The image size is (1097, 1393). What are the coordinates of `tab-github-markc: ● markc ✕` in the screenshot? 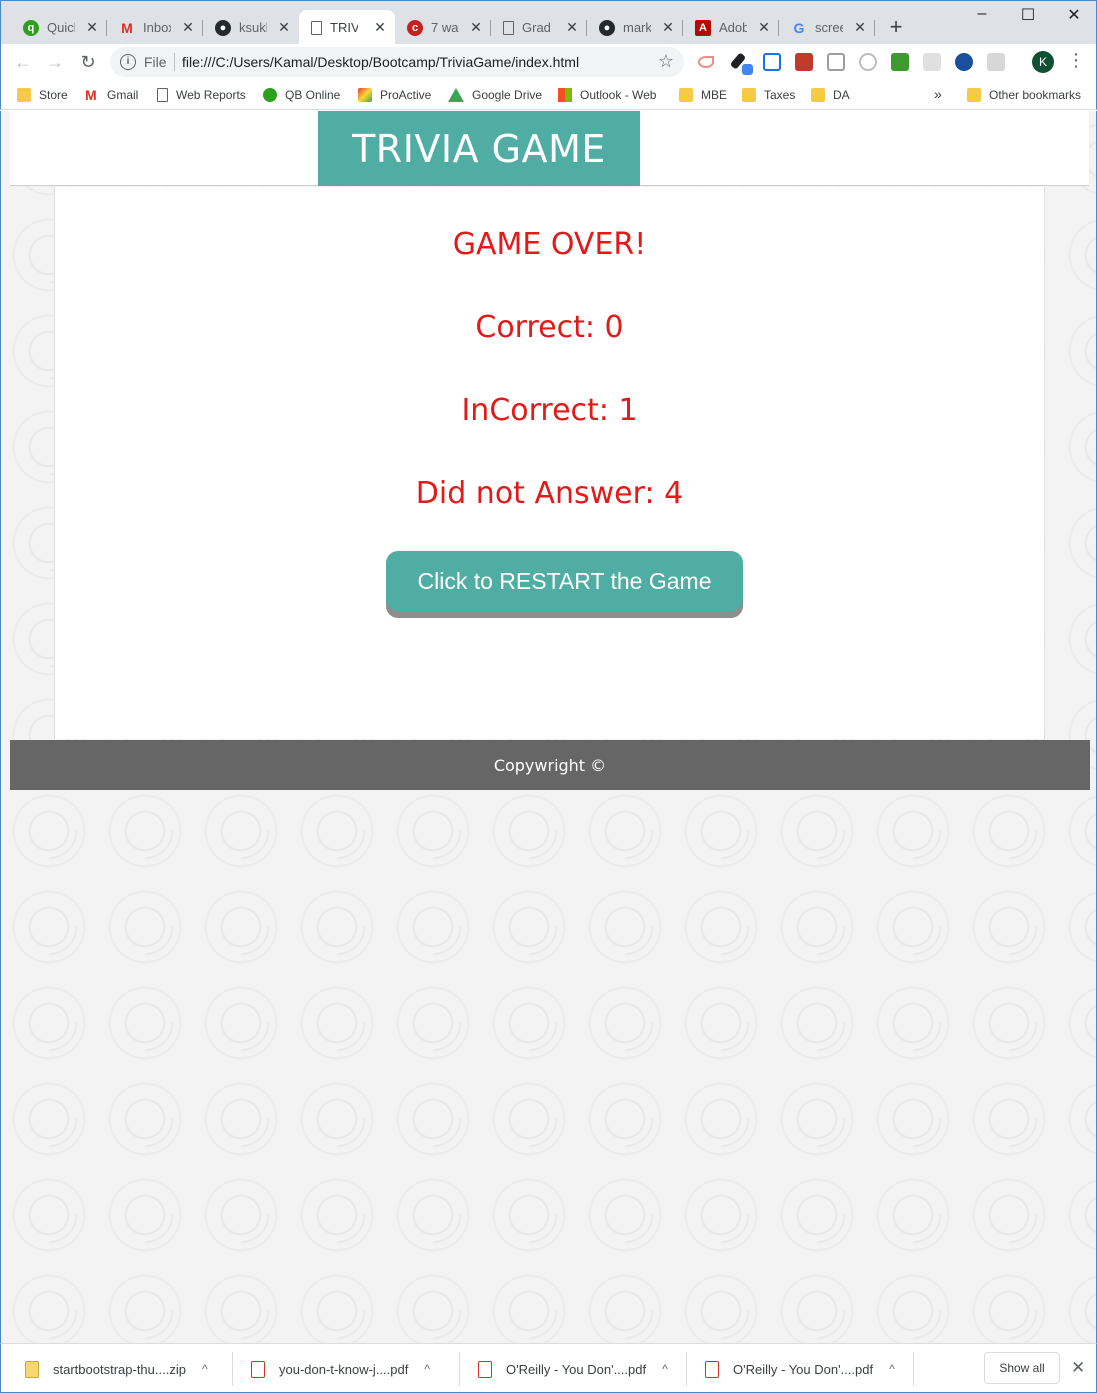 It's located at (635, 27).